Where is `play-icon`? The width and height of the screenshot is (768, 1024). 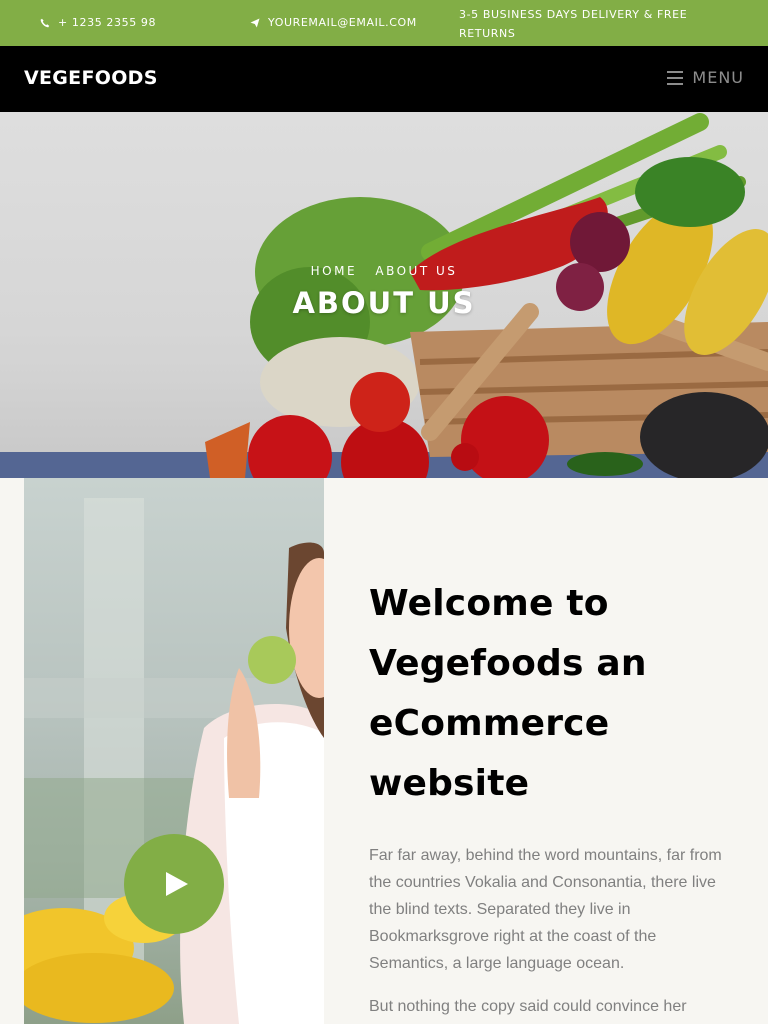 play-icon is located at coordinates (177, 884).